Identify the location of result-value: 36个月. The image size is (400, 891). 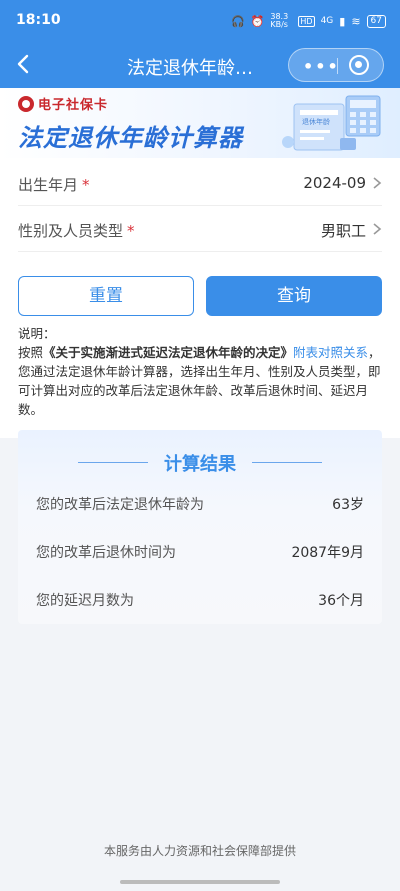
(341, 601).